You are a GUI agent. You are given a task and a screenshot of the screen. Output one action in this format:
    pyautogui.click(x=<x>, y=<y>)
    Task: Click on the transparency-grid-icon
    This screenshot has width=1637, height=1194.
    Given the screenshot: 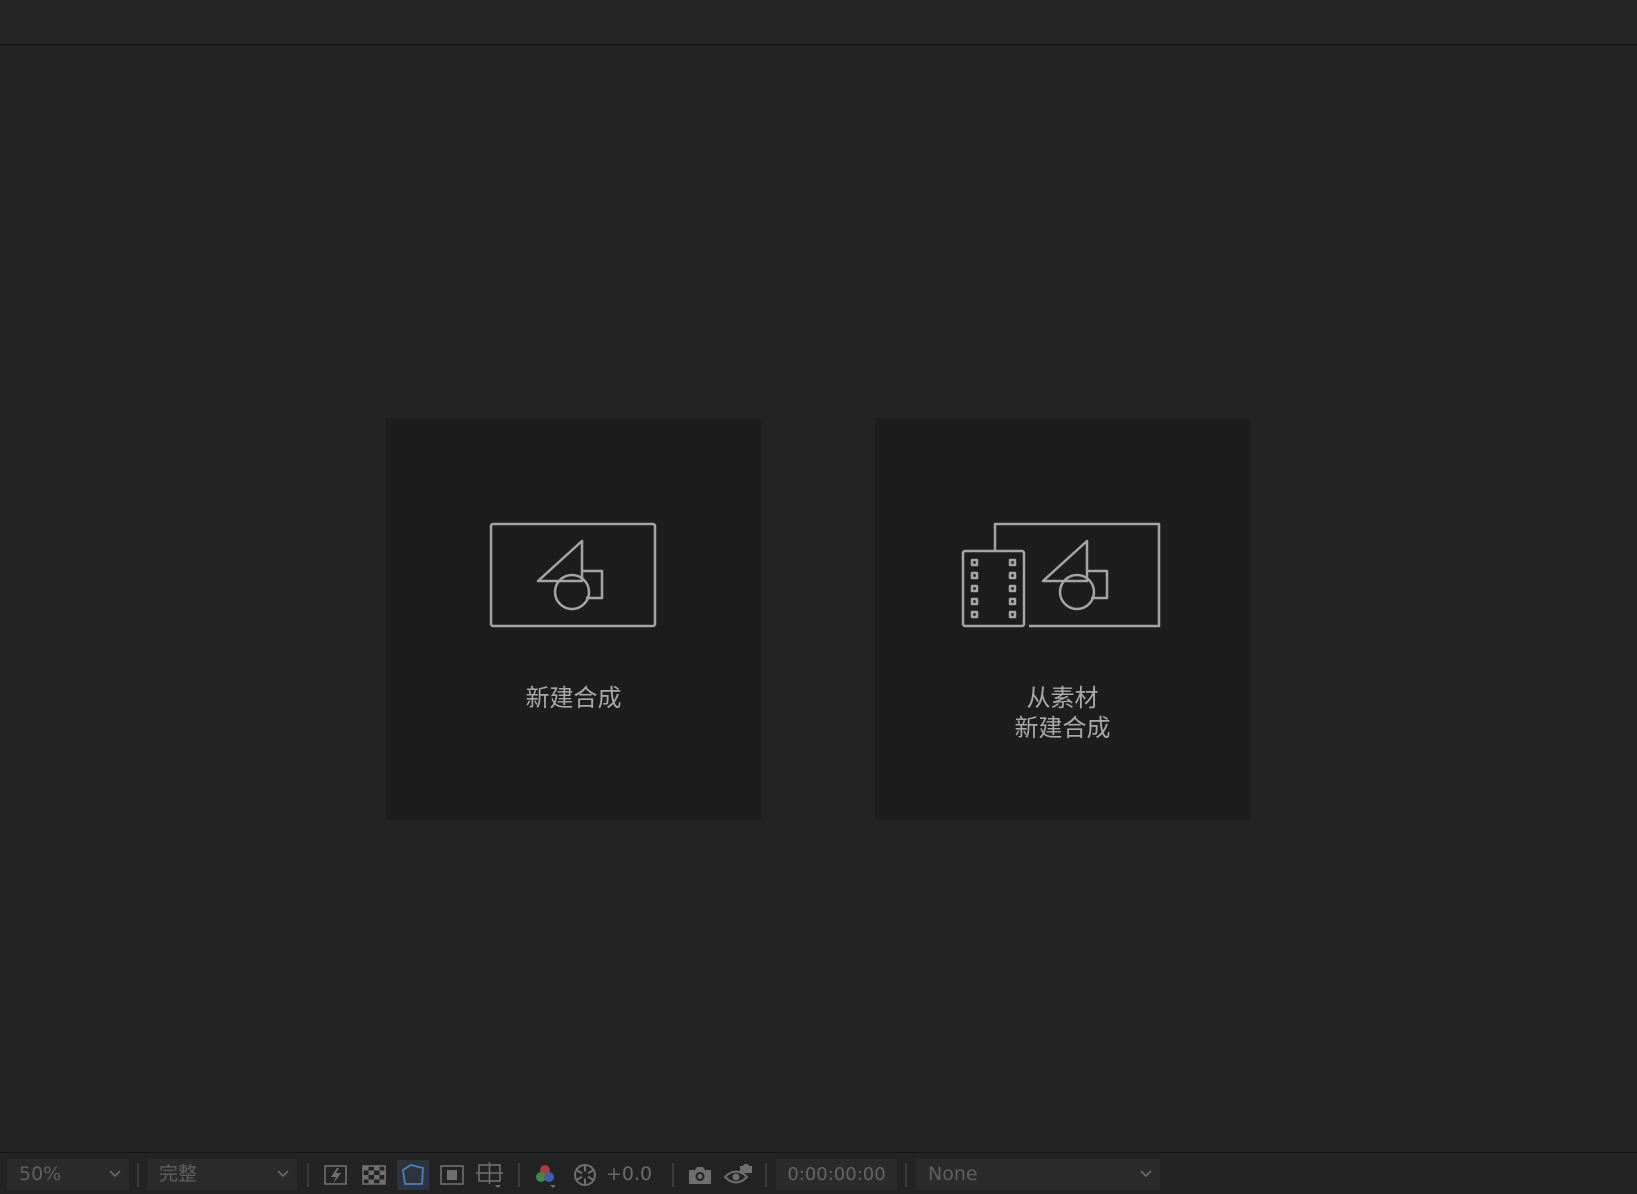 What is the action you would take?
    pyautogui.click(x=374, y=1175)
    